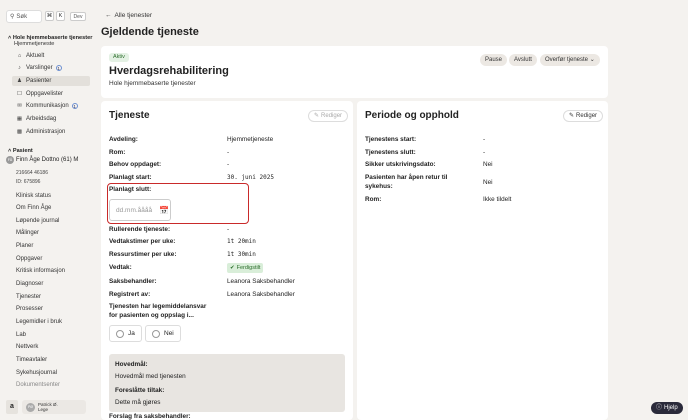 The image size is (688, 420). Describe the element at coordinates (51, 68) in the screenshot. I see `sidebar-item-varslinger: ♪ Varslinger 1` at that location.